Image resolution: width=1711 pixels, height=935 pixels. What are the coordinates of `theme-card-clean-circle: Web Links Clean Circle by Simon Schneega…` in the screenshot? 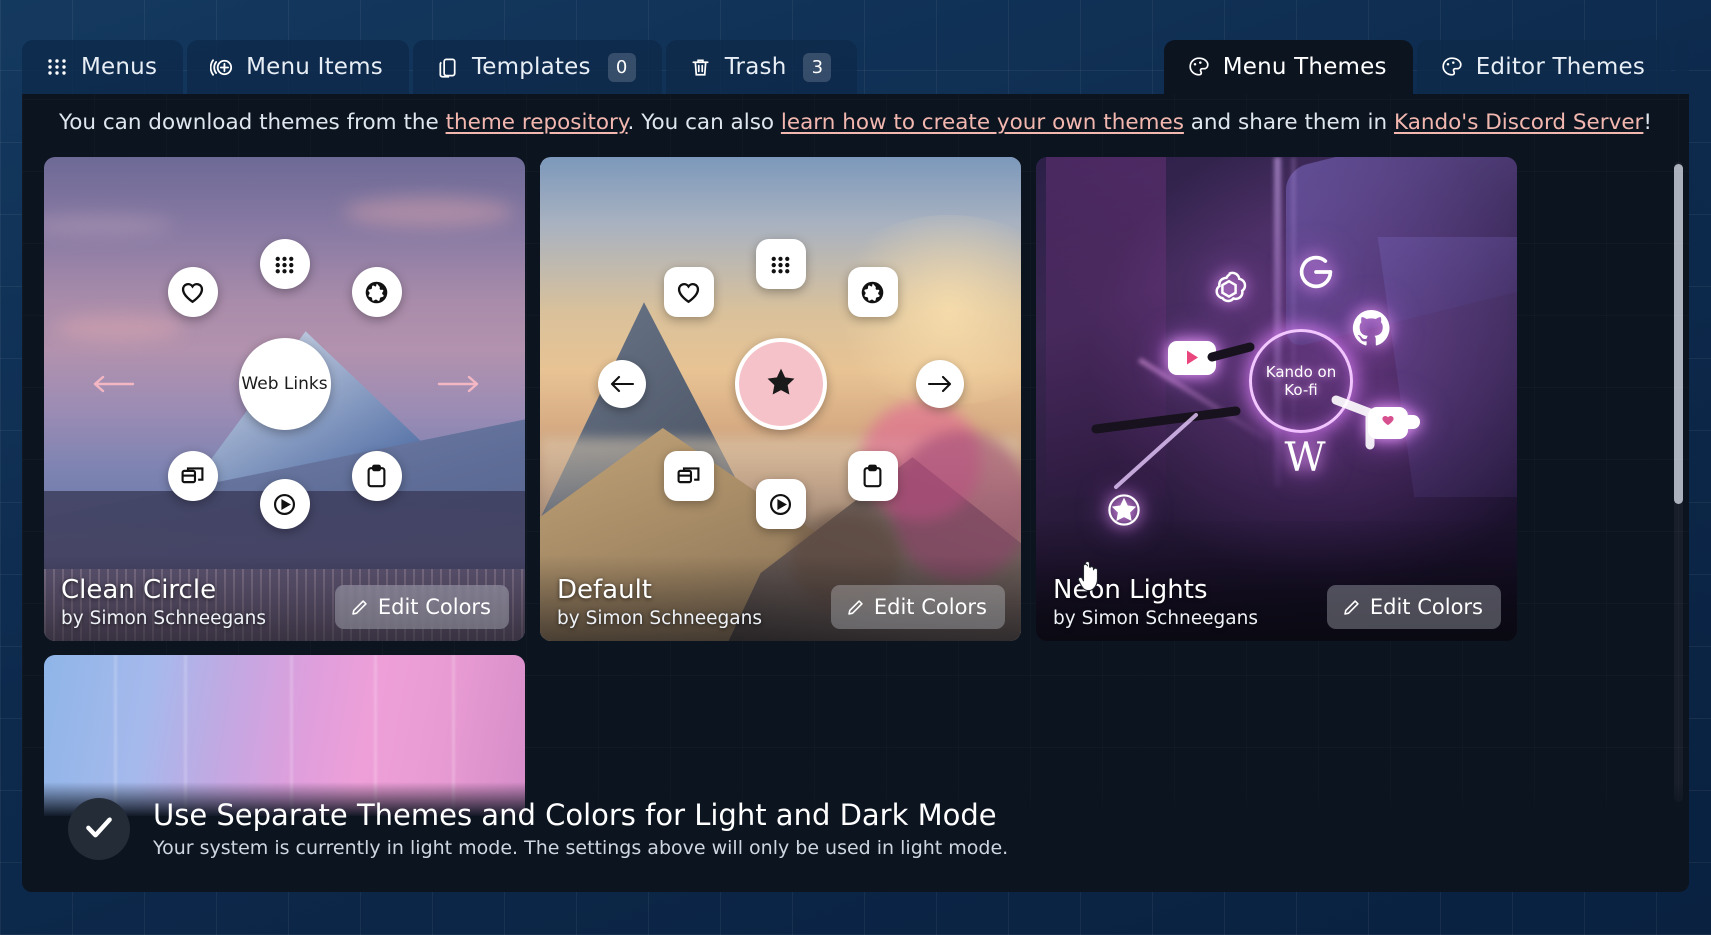 It's located at (284, 399).